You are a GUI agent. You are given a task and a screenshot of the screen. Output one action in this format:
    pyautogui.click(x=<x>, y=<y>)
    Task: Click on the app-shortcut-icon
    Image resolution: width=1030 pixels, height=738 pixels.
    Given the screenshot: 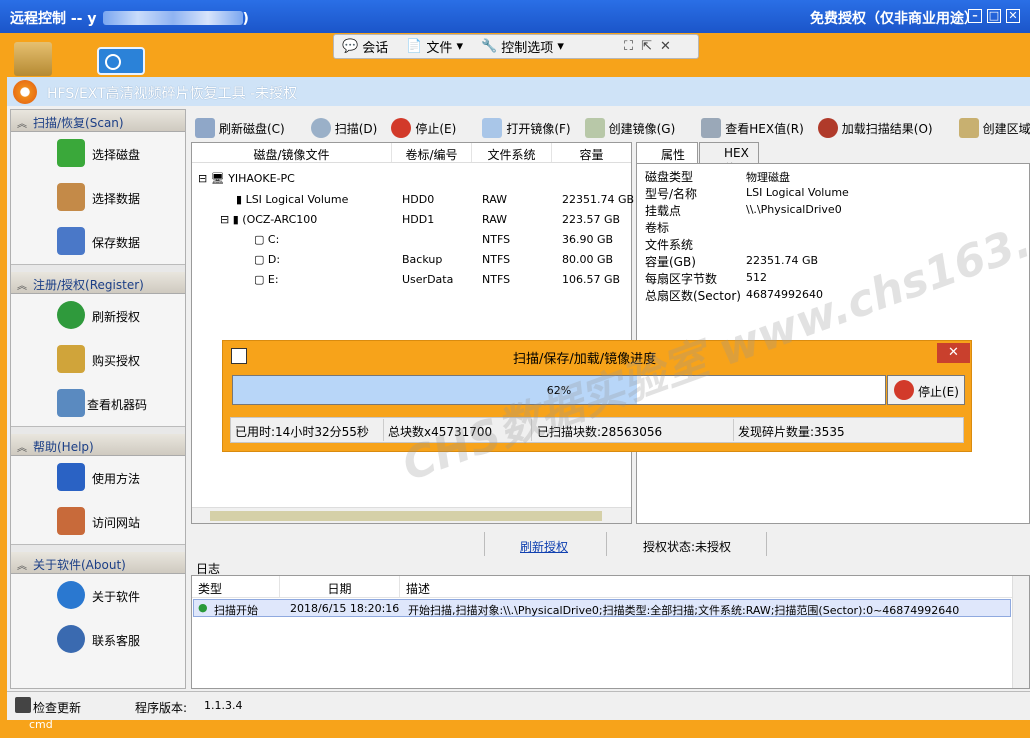 What is the action you would take?
    pyautogui.click(x=121, y=61)
    